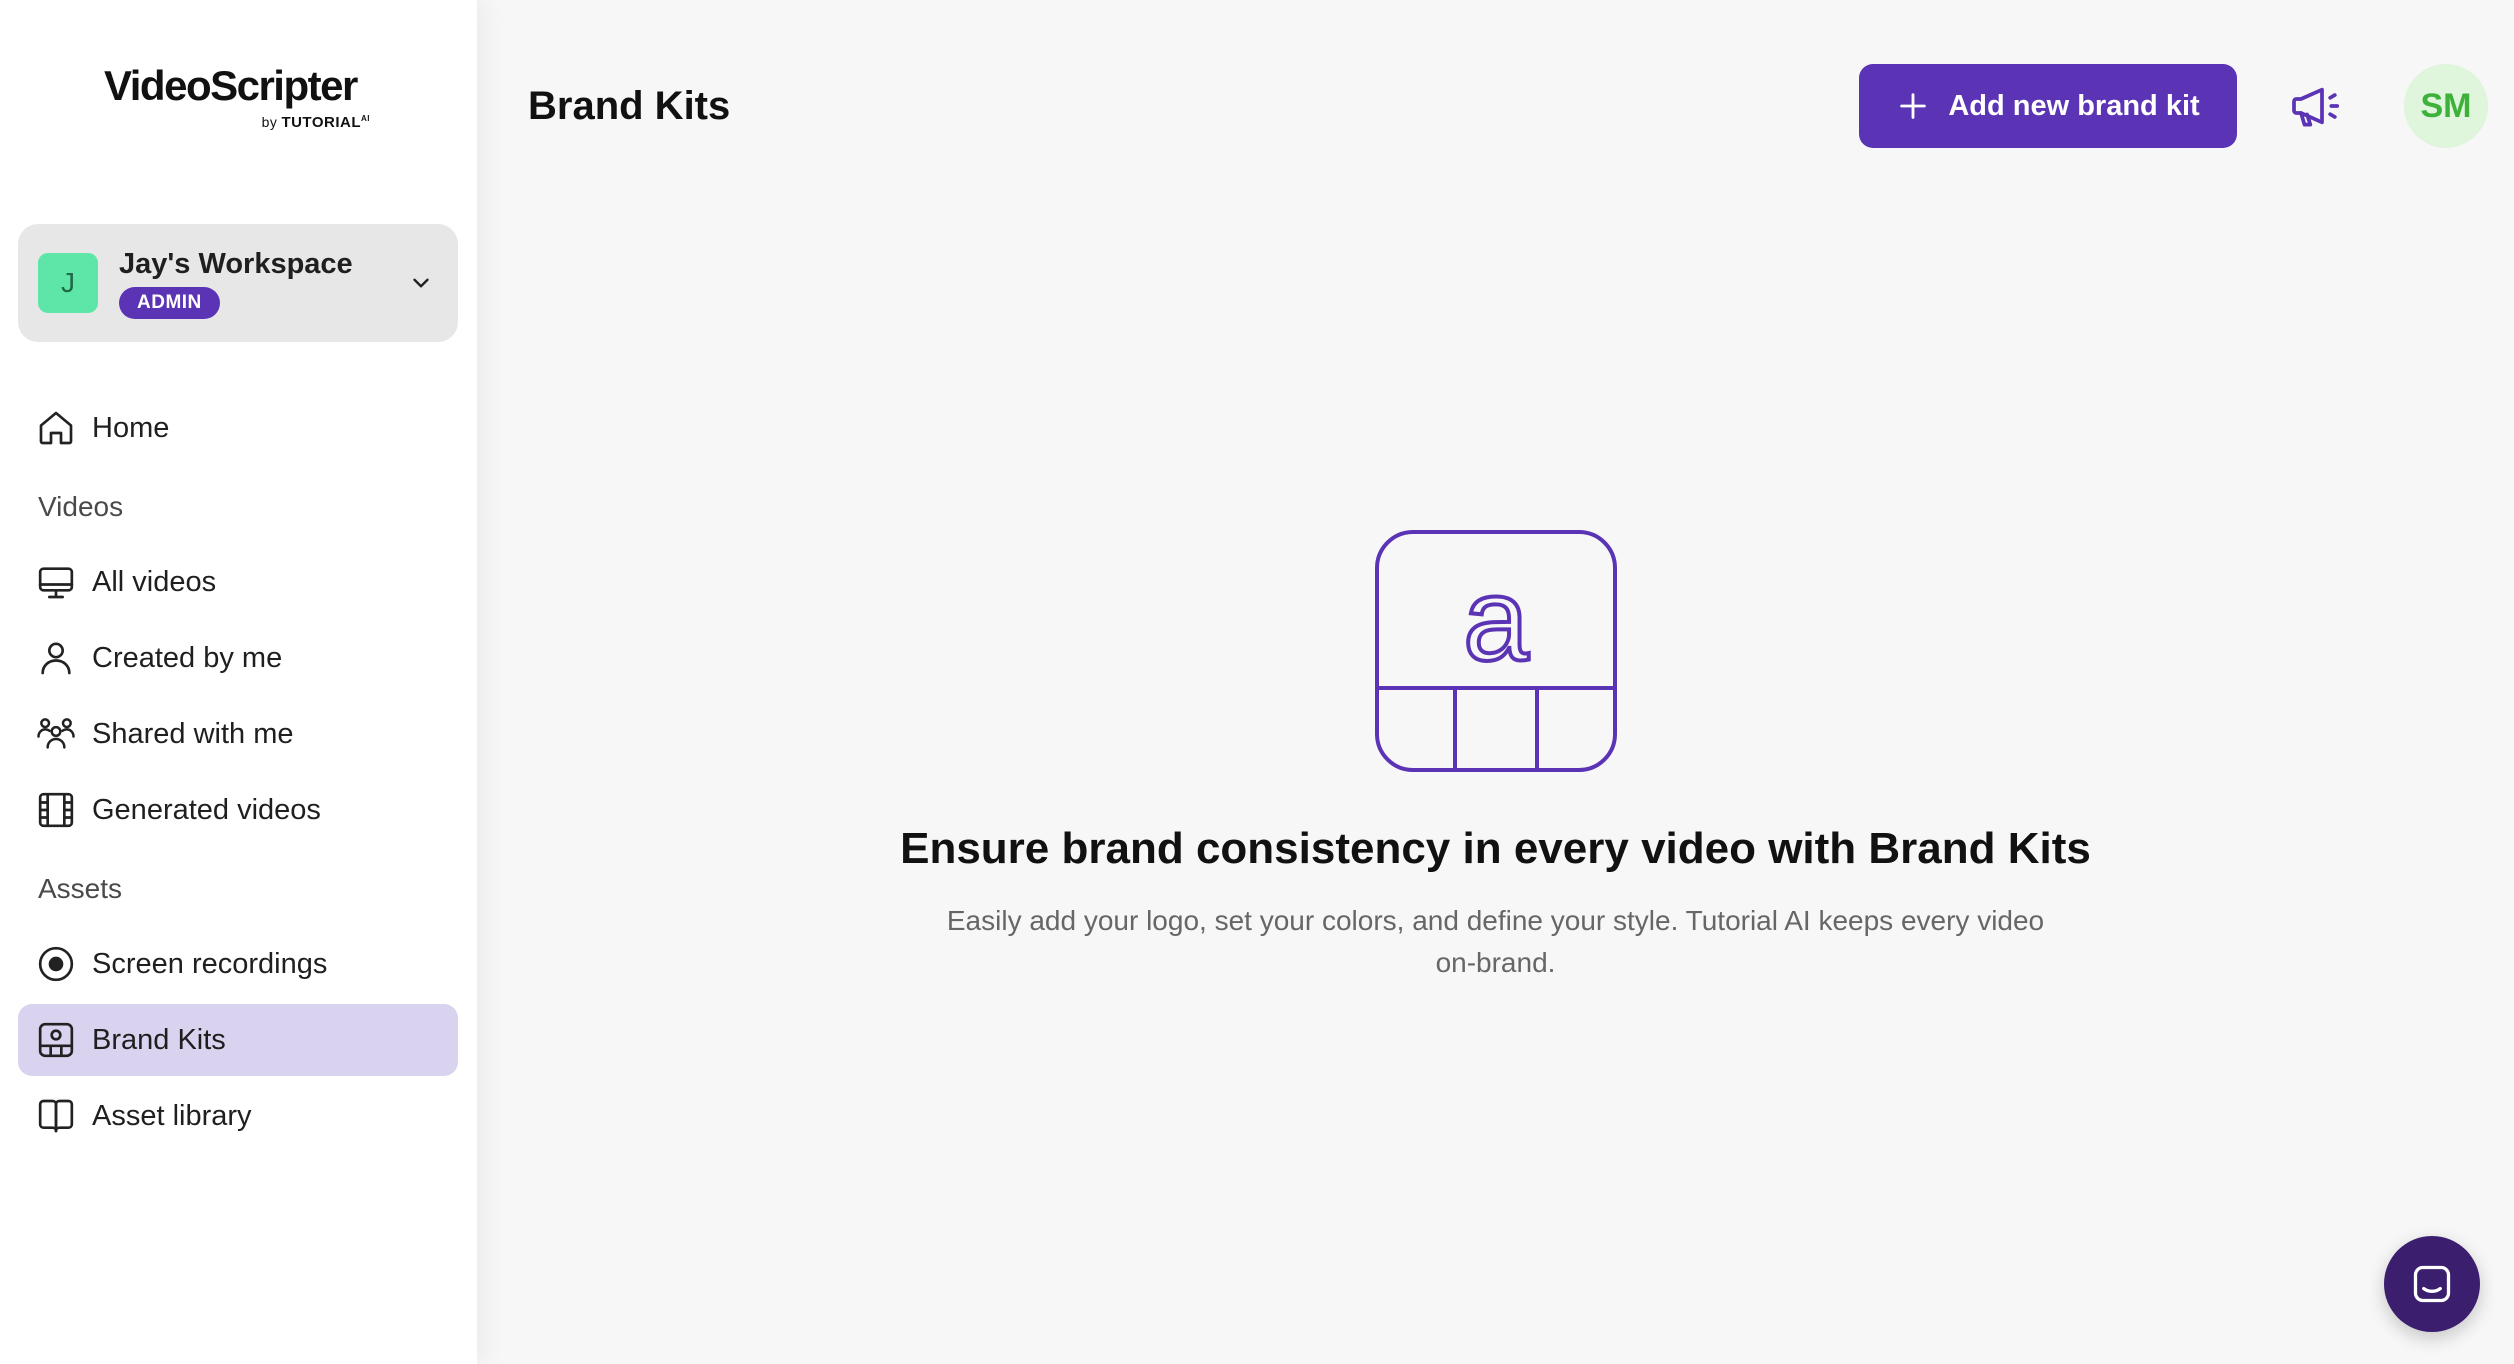  What do you see at coordinates (80, 888) in the screenshot?
I see `nav-section-assets: Assets` at bounding box center [80, 888].